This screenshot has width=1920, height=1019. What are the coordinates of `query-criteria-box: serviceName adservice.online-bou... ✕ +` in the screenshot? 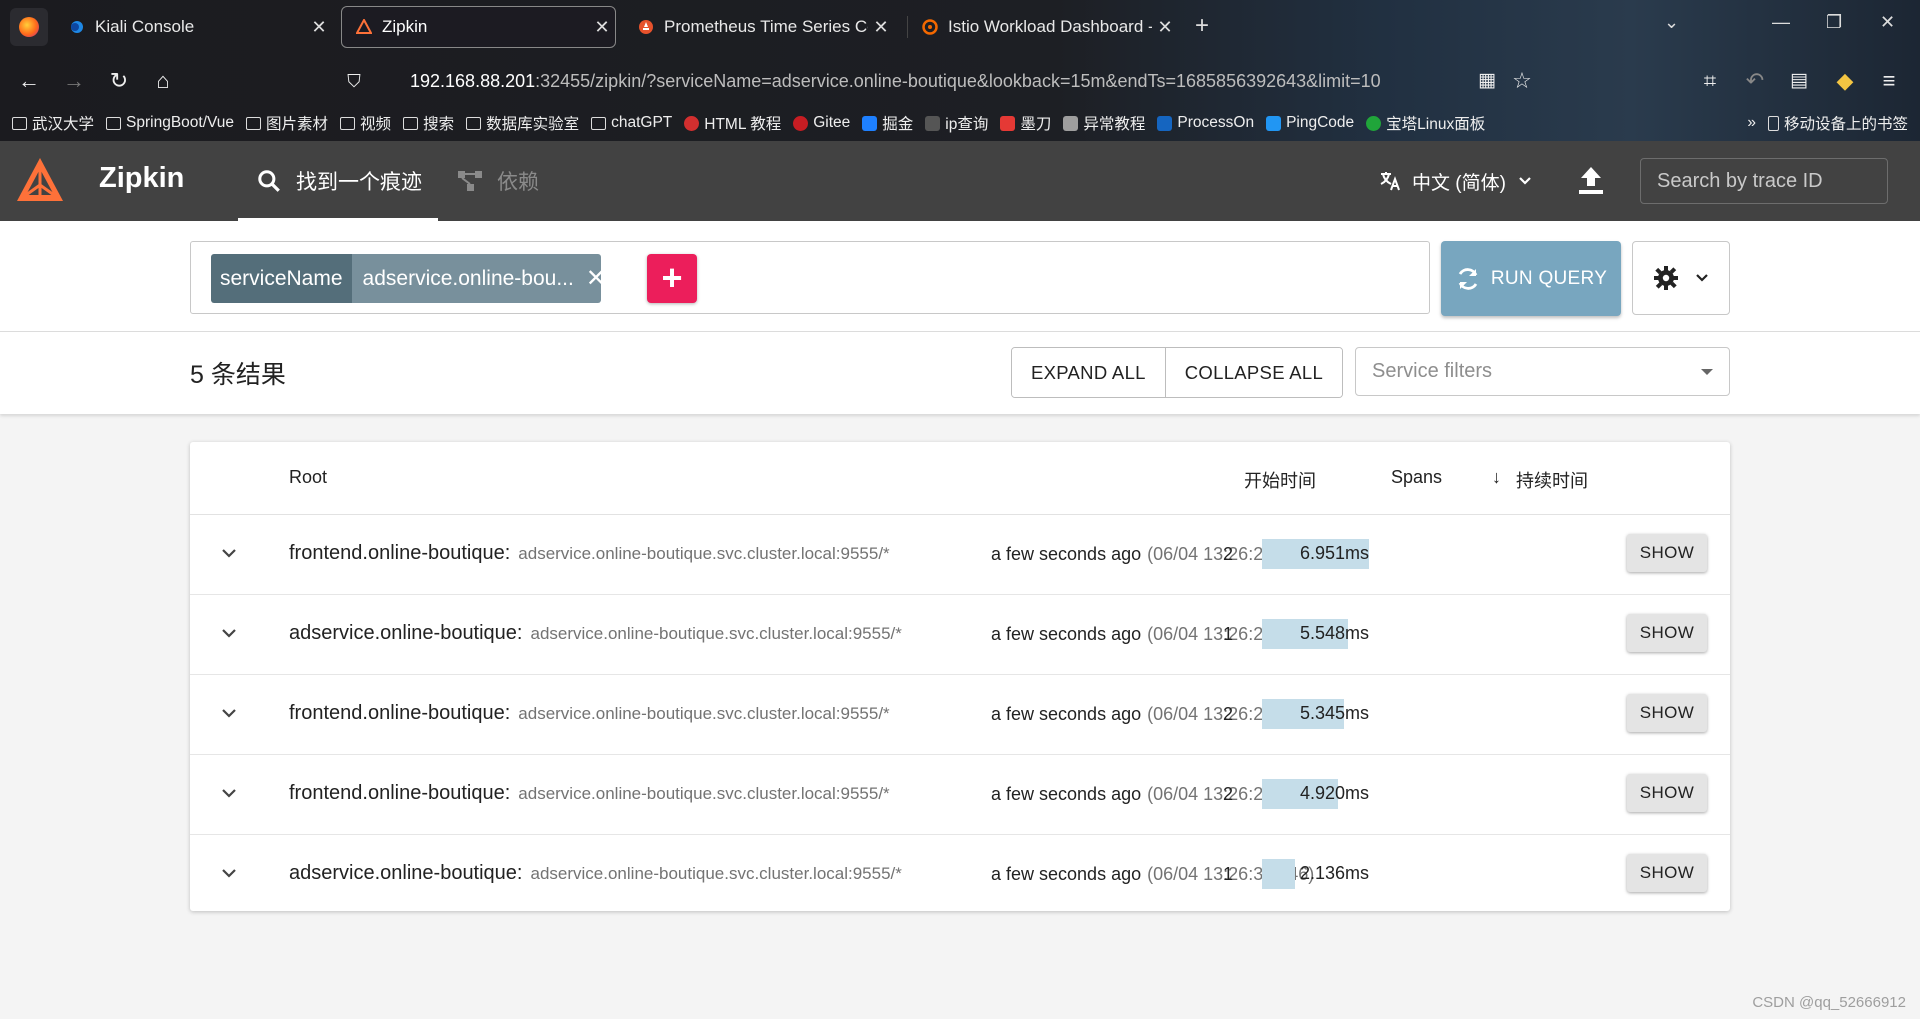 It's located at (810, 277).